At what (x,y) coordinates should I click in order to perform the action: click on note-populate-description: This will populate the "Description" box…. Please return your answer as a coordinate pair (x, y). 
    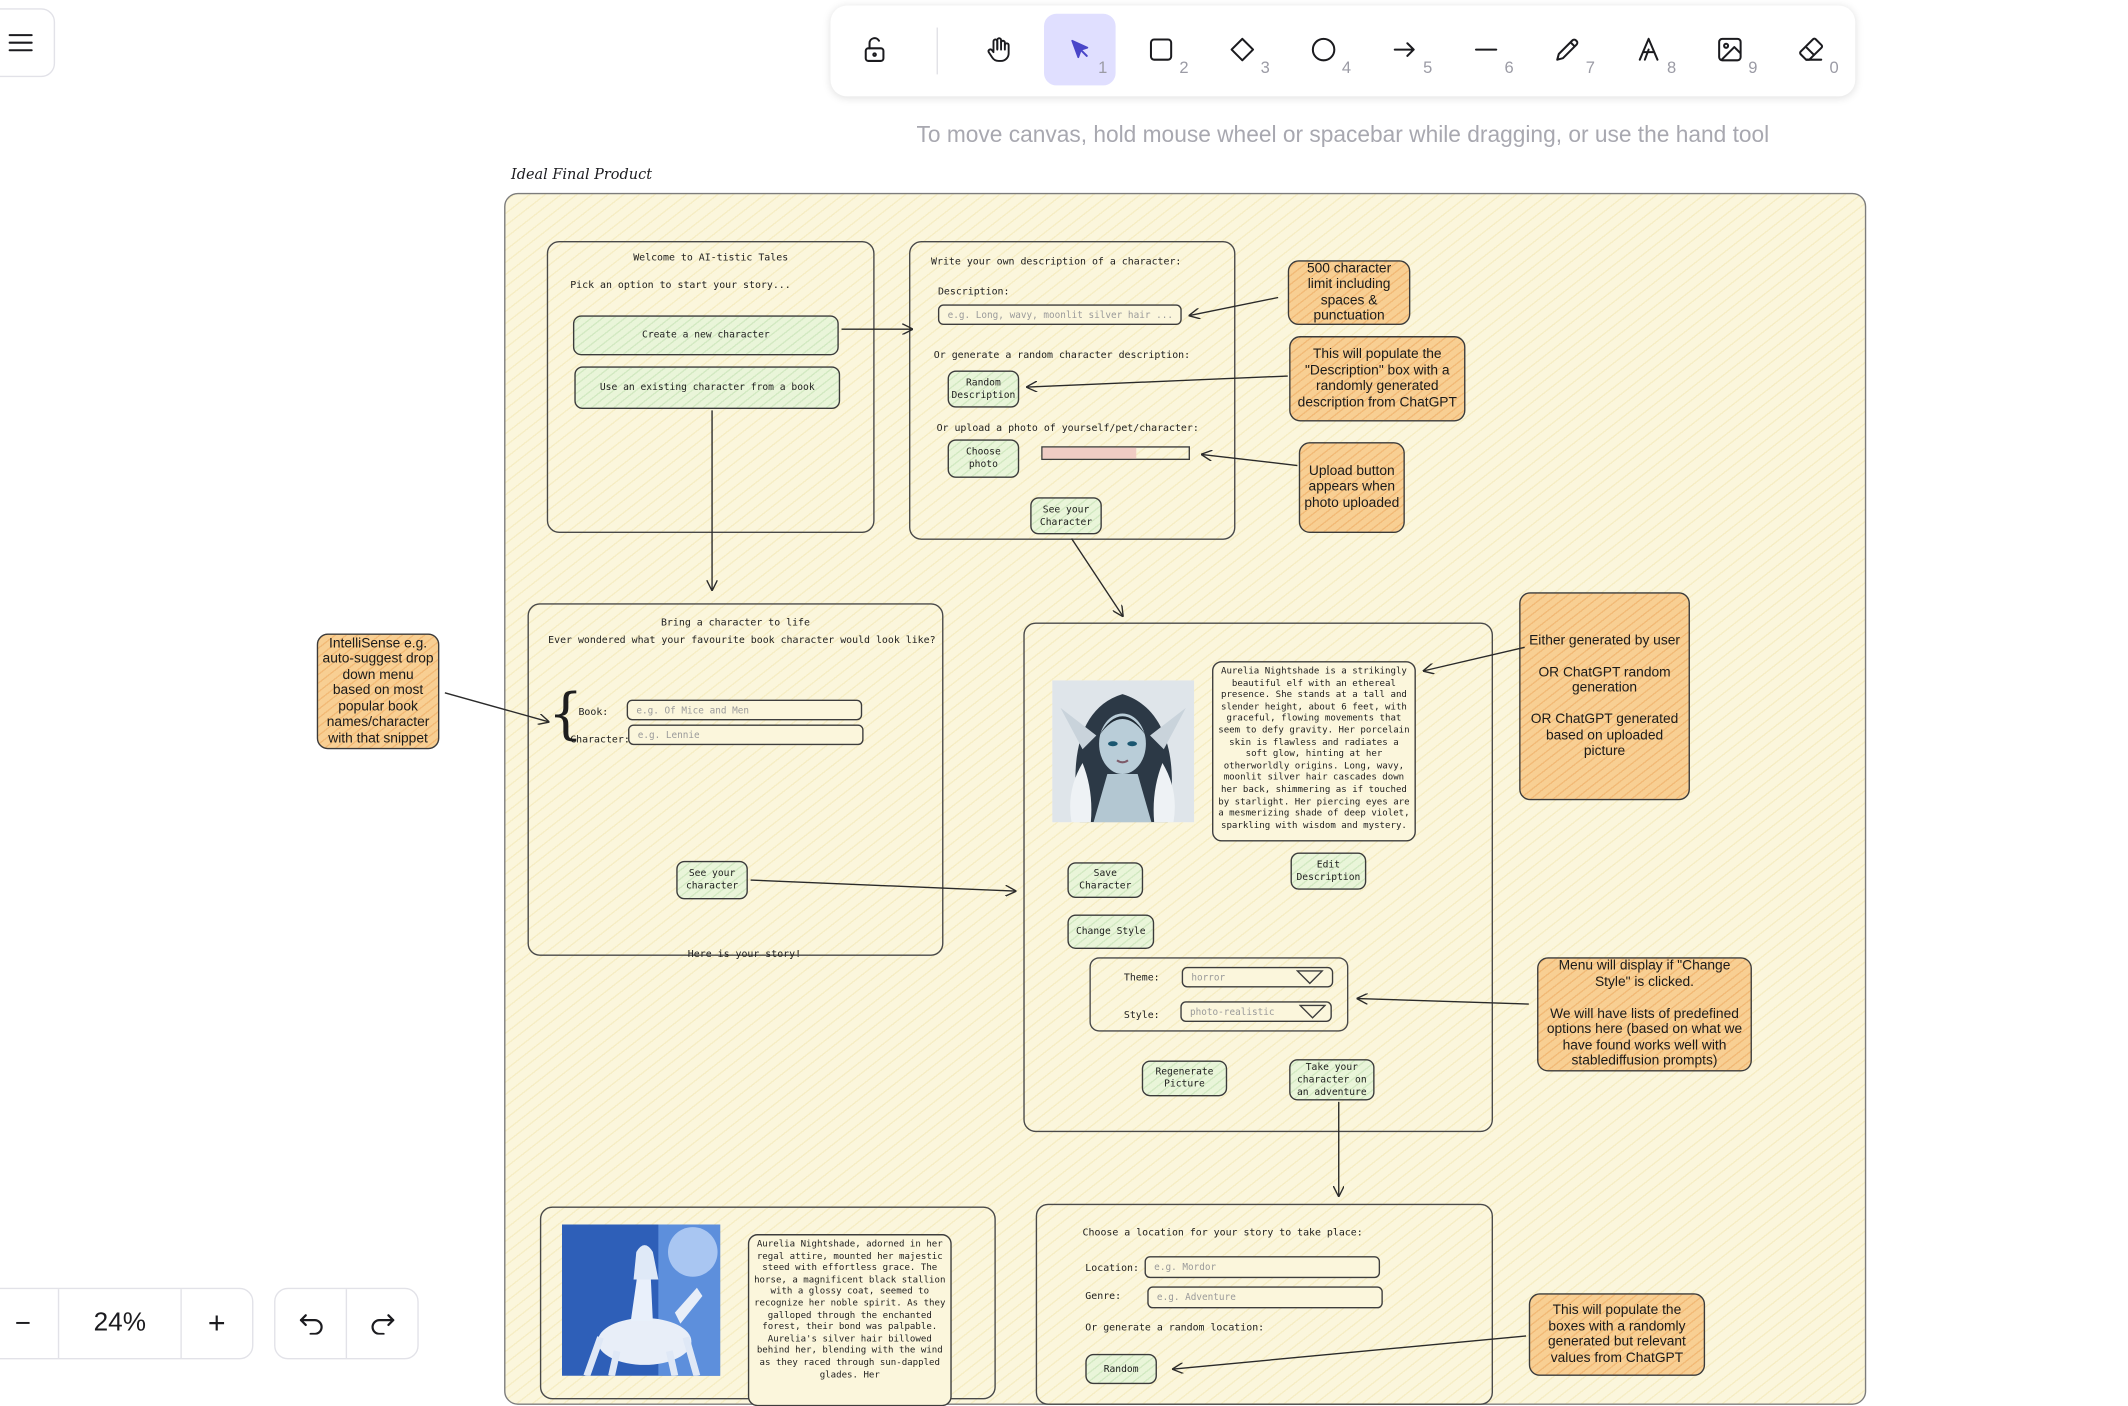
    Looking at the image, I should click on (1377, 379).